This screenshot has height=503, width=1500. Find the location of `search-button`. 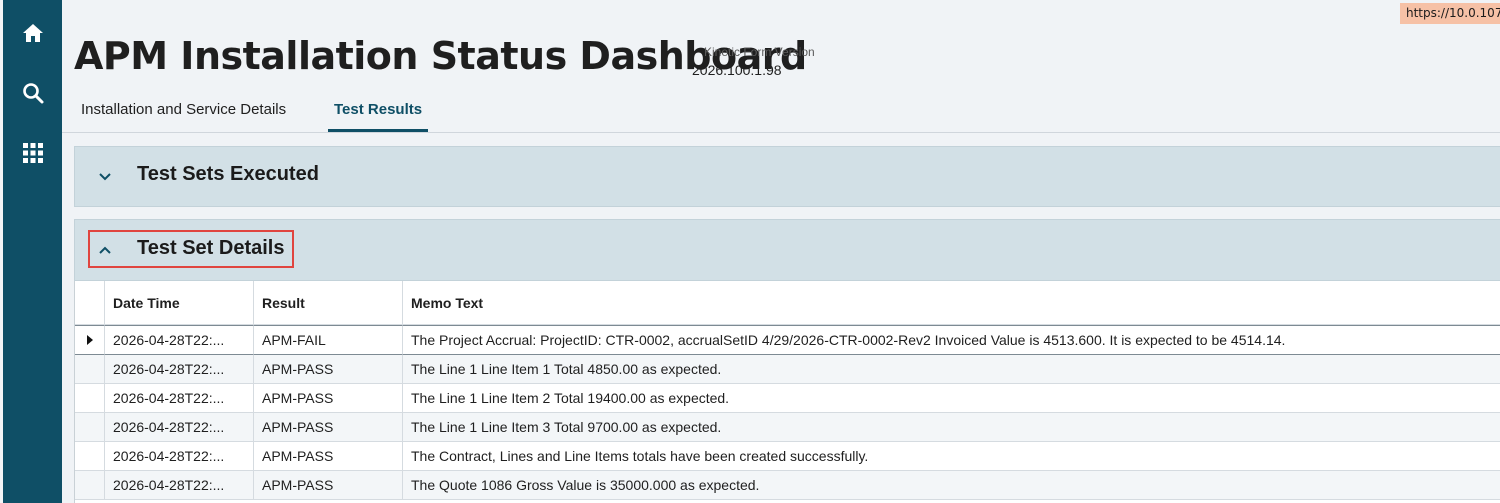

search-button is located at coordinates (32, 92).